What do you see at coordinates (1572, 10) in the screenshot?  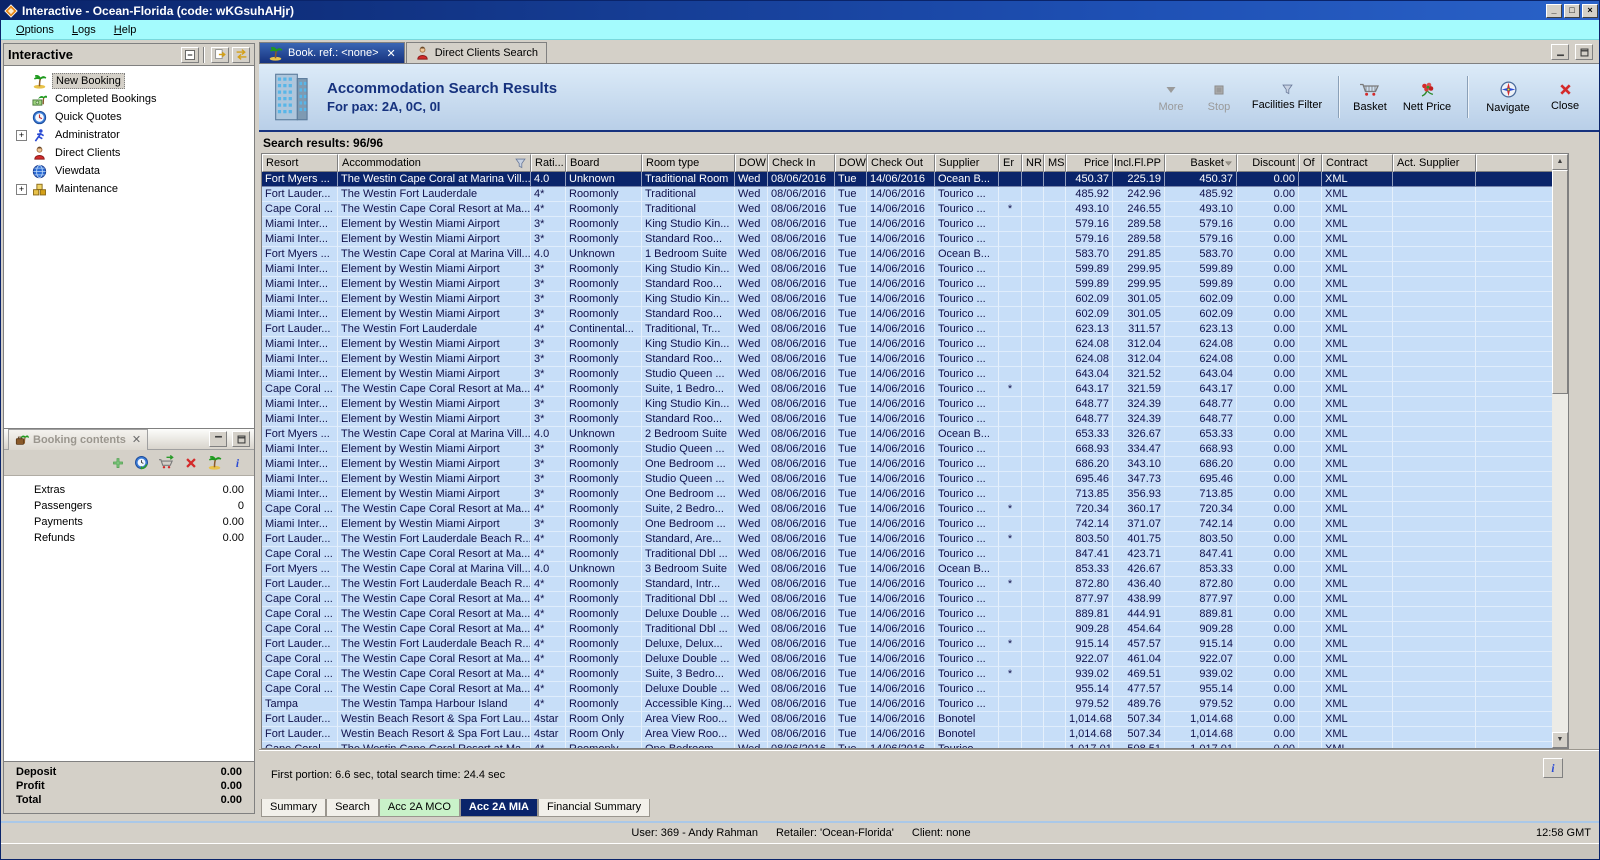 I see `maximize-button: □` at bounding box center [1572, 10].